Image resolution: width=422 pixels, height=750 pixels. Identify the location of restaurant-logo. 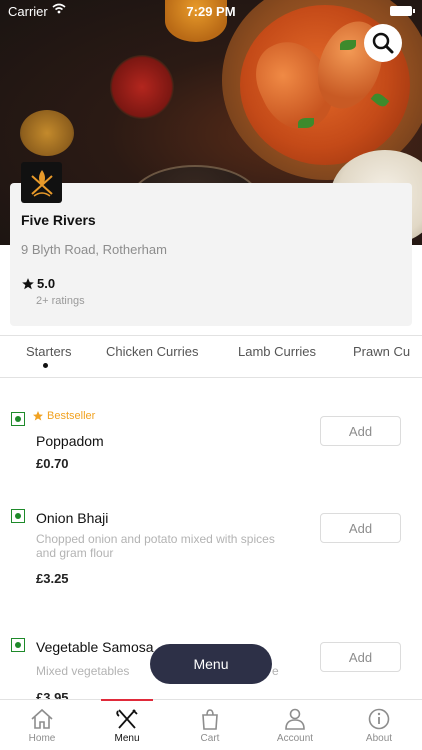
(41, 182).